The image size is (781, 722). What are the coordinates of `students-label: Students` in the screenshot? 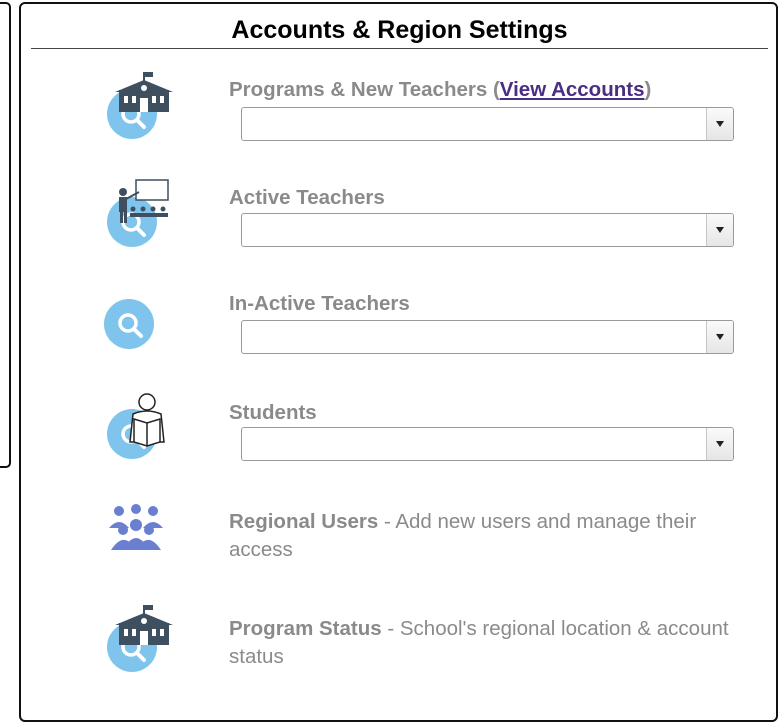 It's located at (273, 412).